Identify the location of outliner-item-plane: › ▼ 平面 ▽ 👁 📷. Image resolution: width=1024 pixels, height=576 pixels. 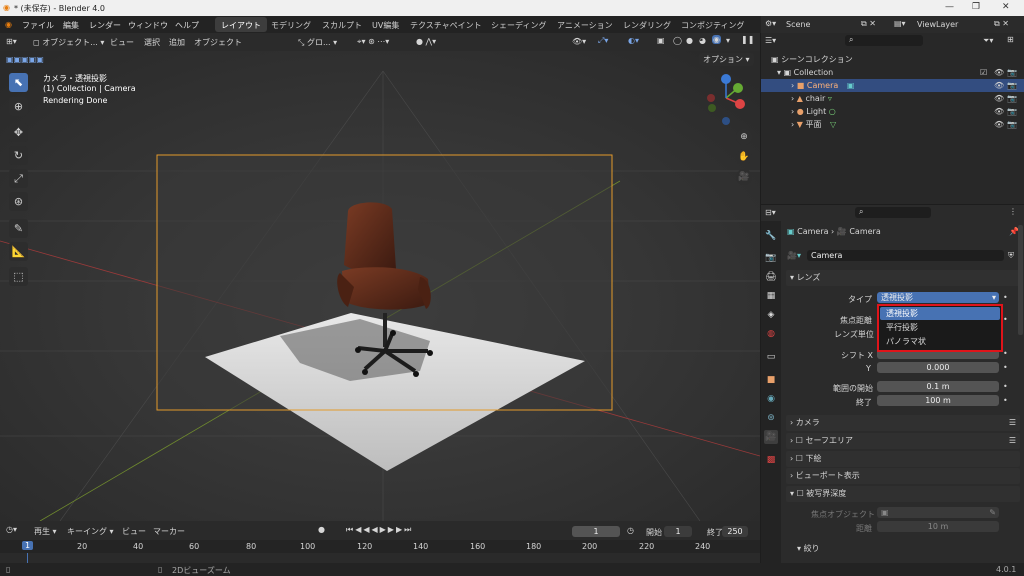
(892, 124).